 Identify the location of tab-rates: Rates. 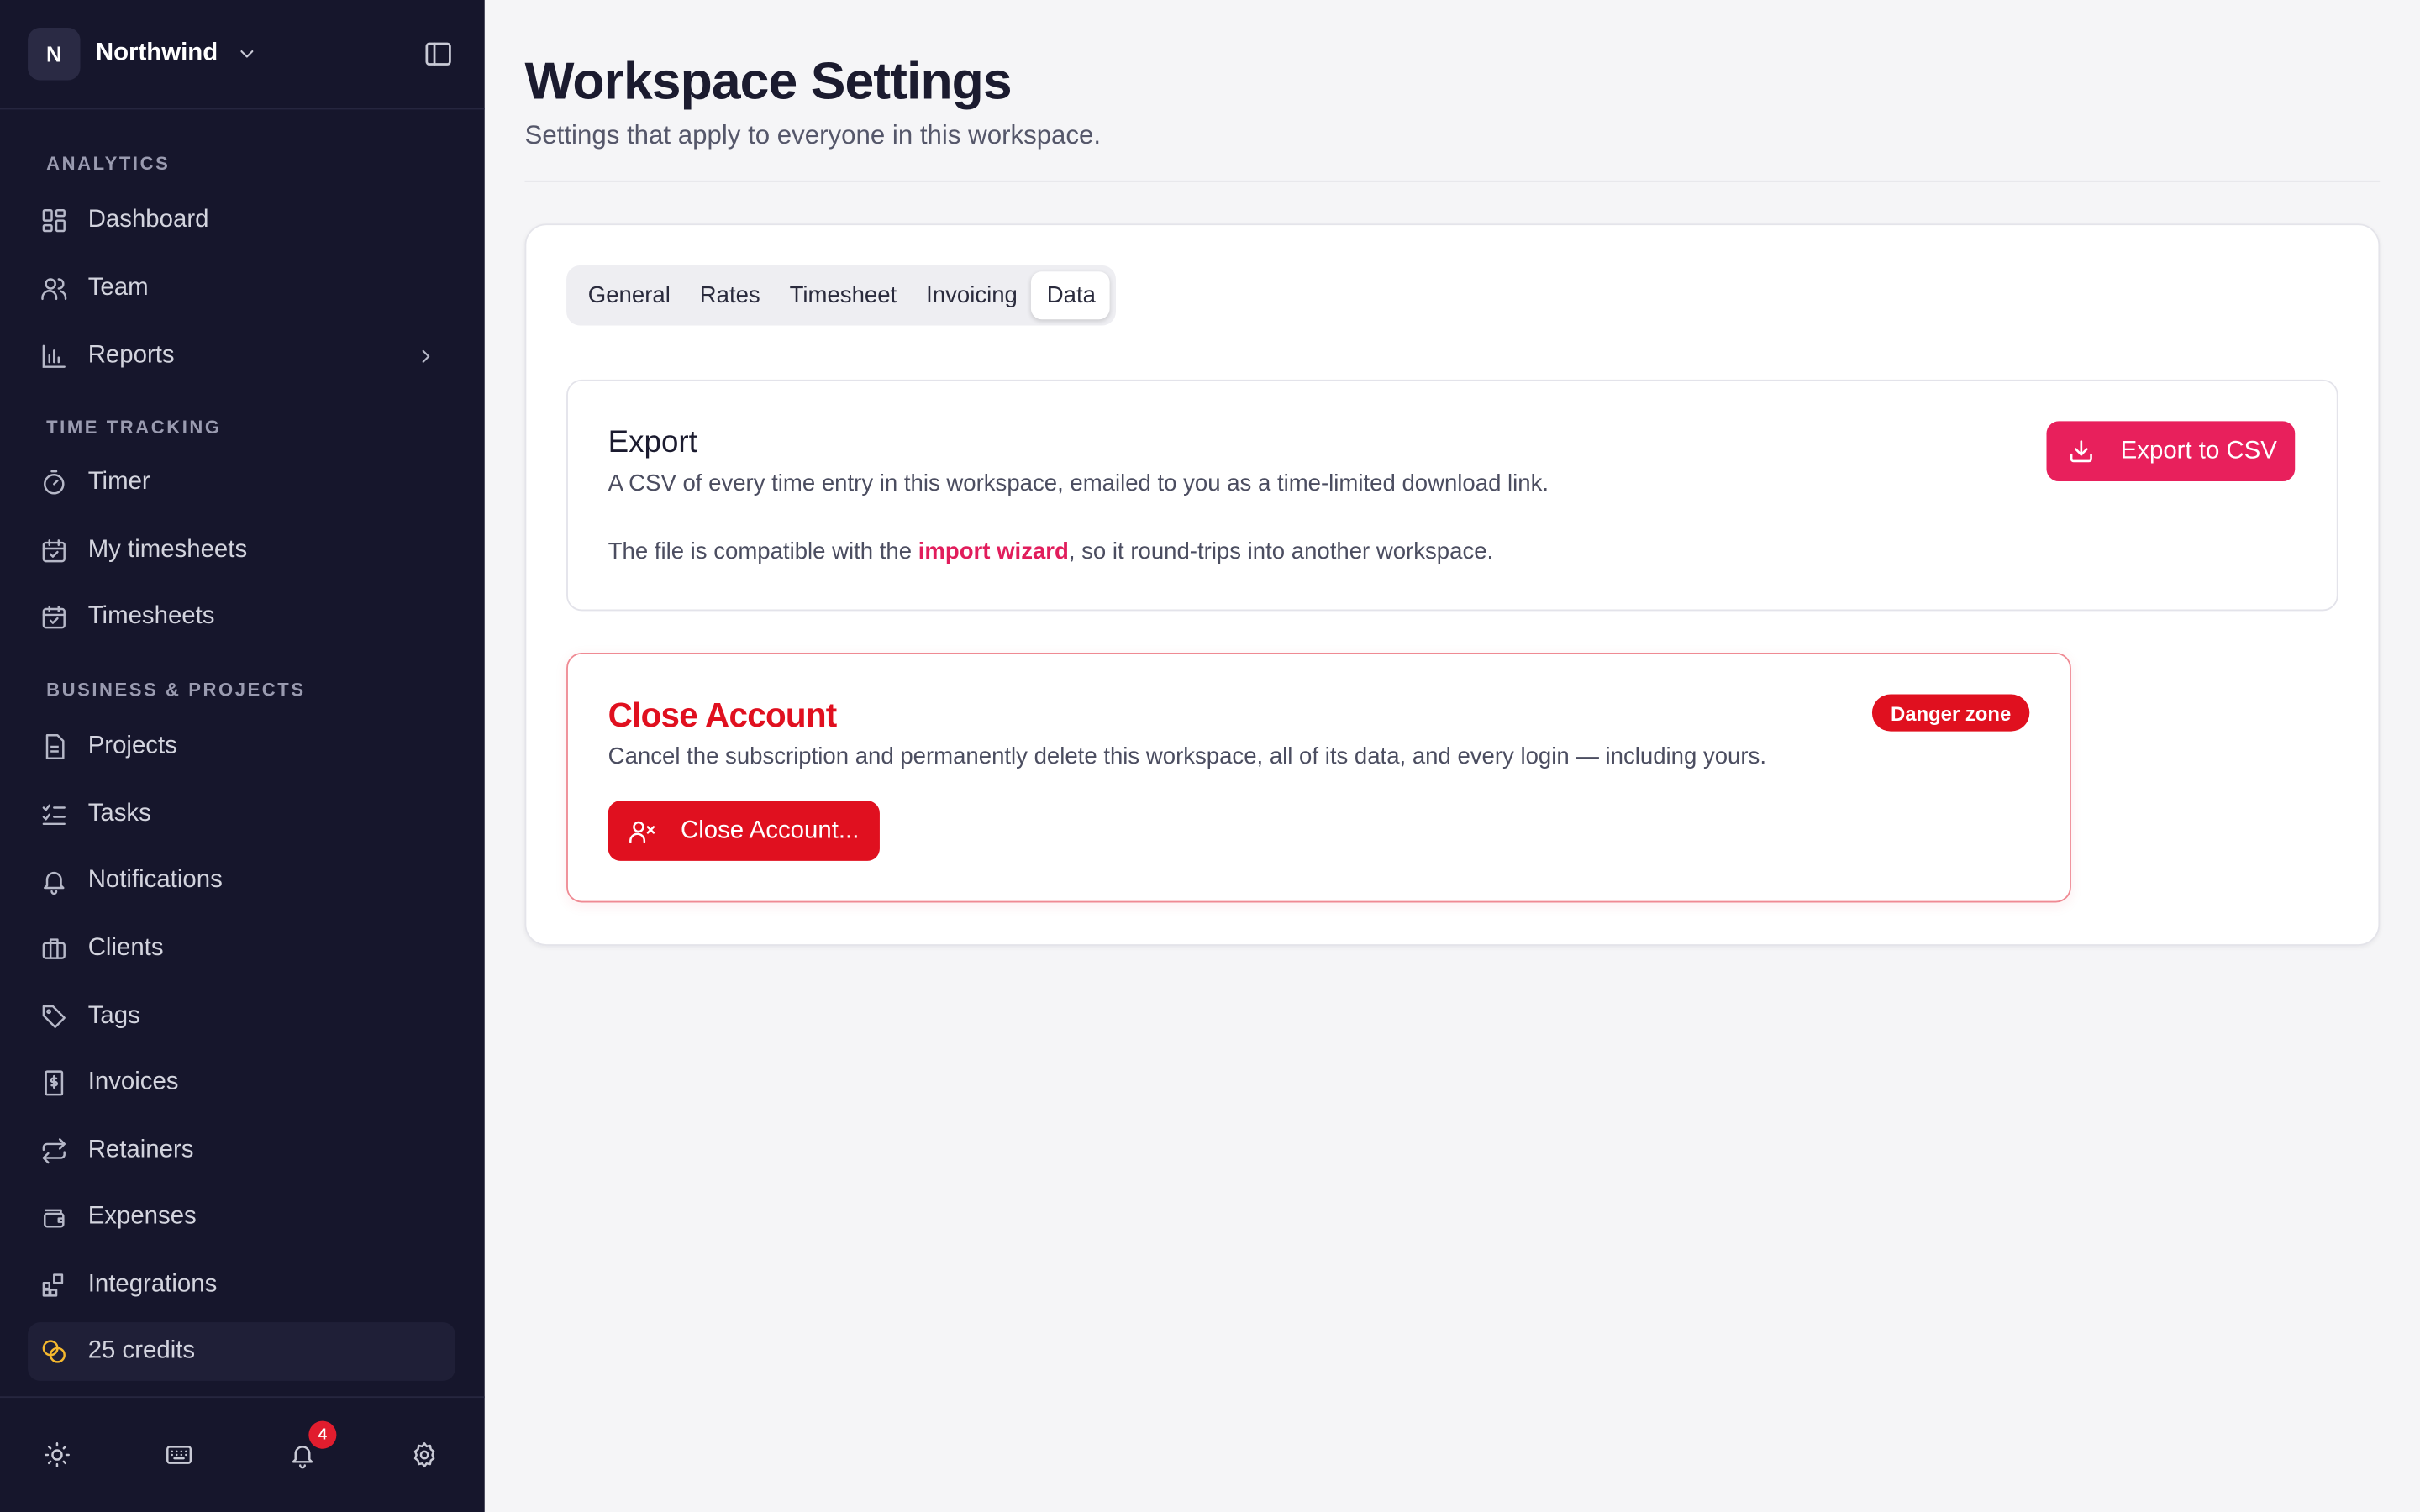
(729, 295).